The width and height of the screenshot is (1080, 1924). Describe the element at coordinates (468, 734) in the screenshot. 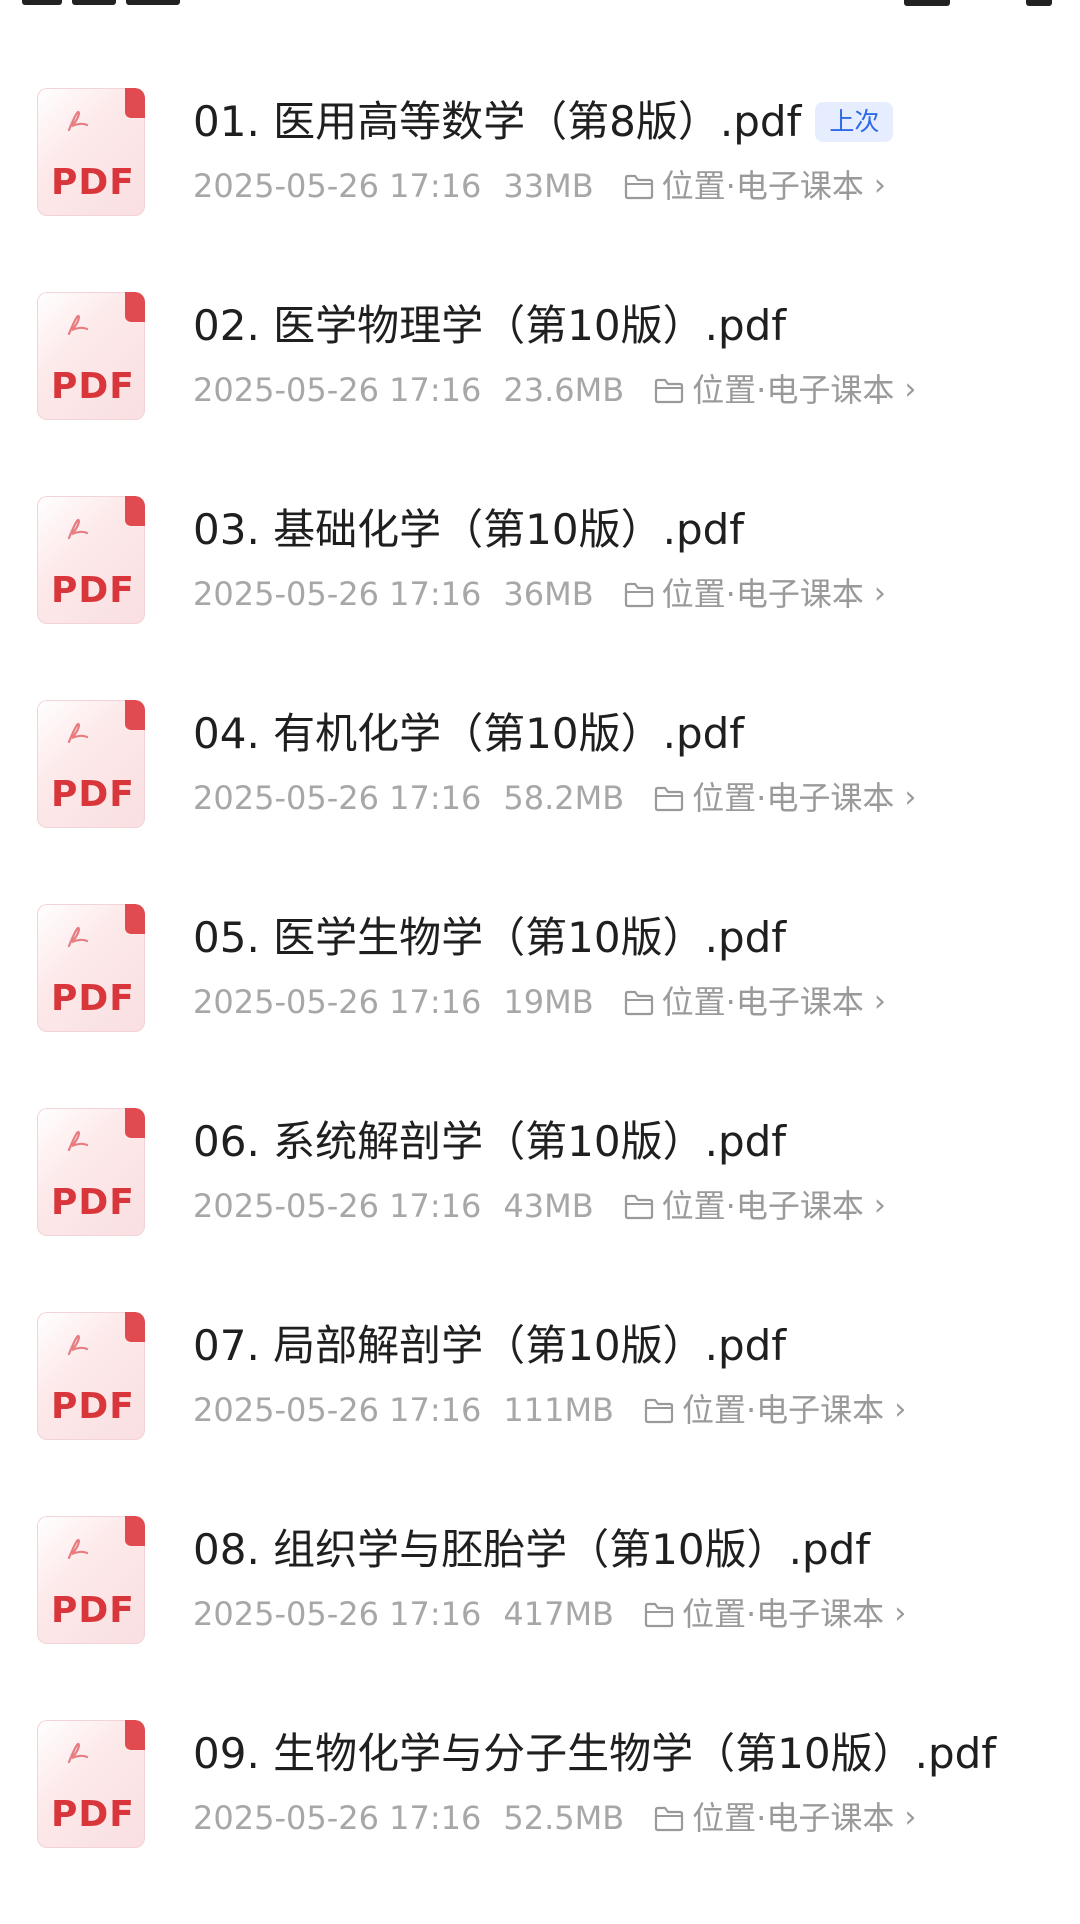

I see `file-title: 04. 有机化学（第10版）.pdf` at that location.